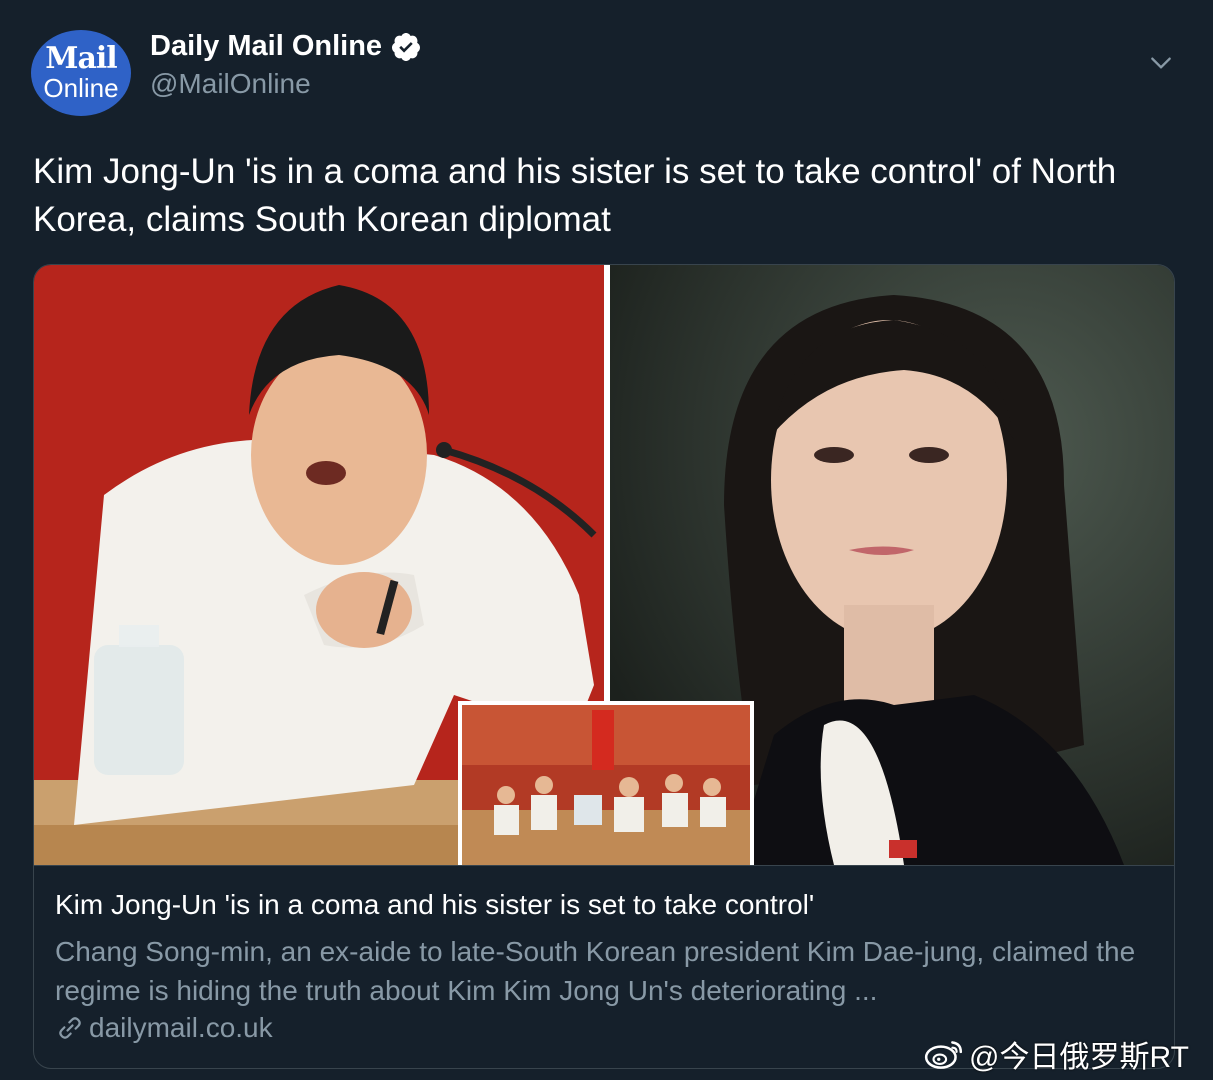 This screenshot has height=1080, width=1213. What do you see at coordinates (81, 88) in the screenshot?
I see `avatar-logo-line2: Online` at bounding box center [81, 88].